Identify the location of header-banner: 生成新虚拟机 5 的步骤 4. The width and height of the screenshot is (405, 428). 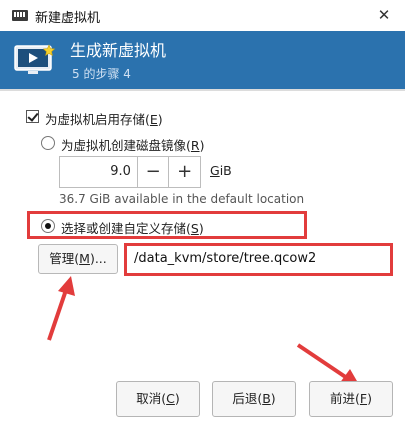
(202, 60).